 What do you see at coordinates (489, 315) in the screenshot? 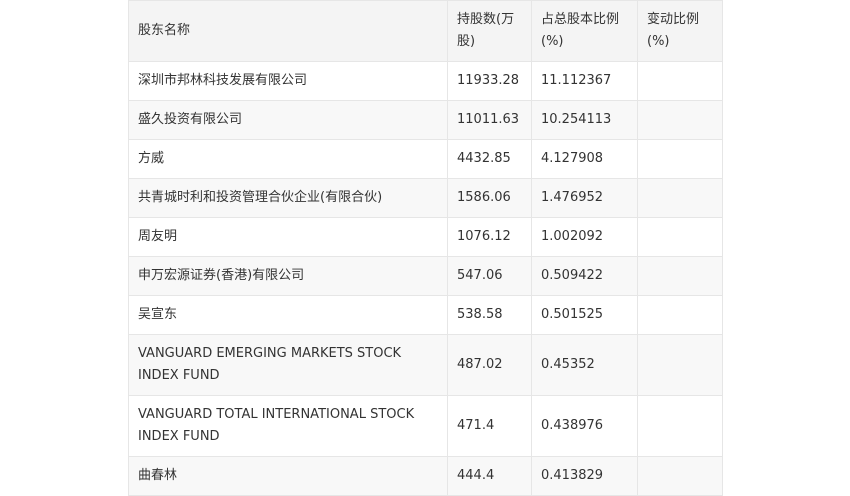
I see `cell-shares-held: 538.58` at bounding box center [489, 315].